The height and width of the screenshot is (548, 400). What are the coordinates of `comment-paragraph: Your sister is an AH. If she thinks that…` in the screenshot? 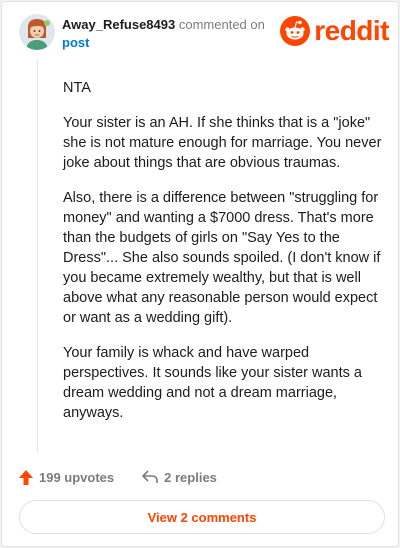 It's located at (222, 143).